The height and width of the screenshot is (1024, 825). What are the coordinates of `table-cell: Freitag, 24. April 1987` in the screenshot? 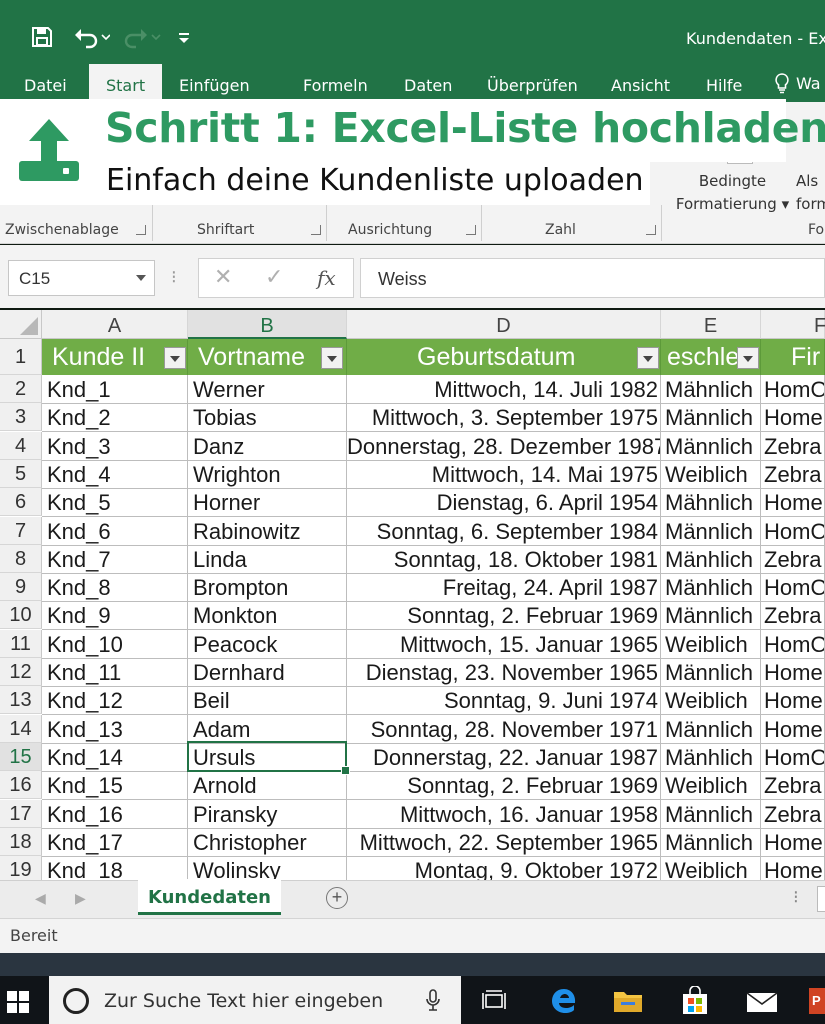 It's located at (504, 587).